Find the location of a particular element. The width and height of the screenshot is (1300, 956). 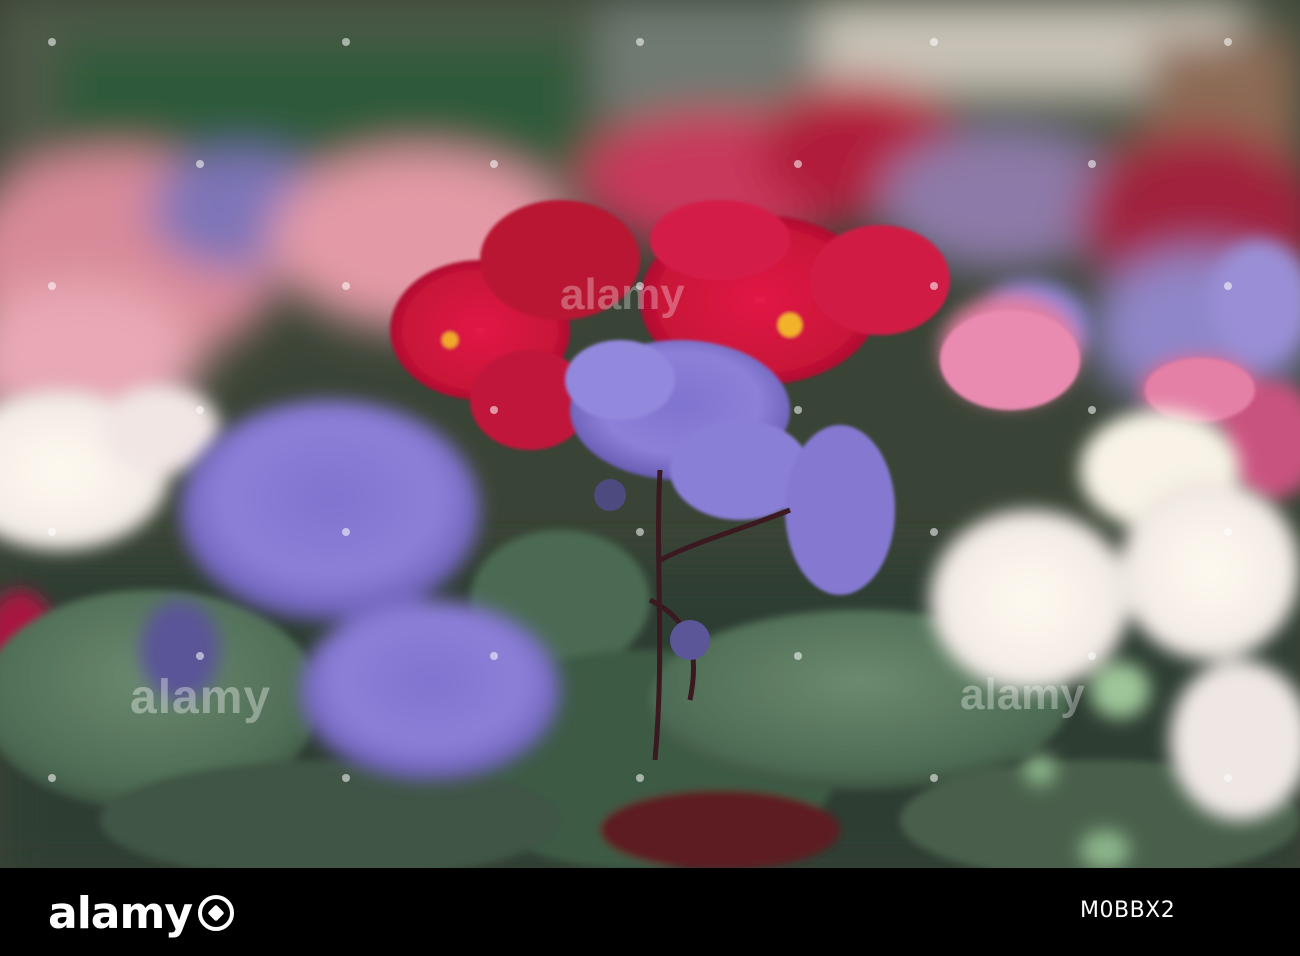

watermark-brand-center: alamy is located at coordinates (622, 294).